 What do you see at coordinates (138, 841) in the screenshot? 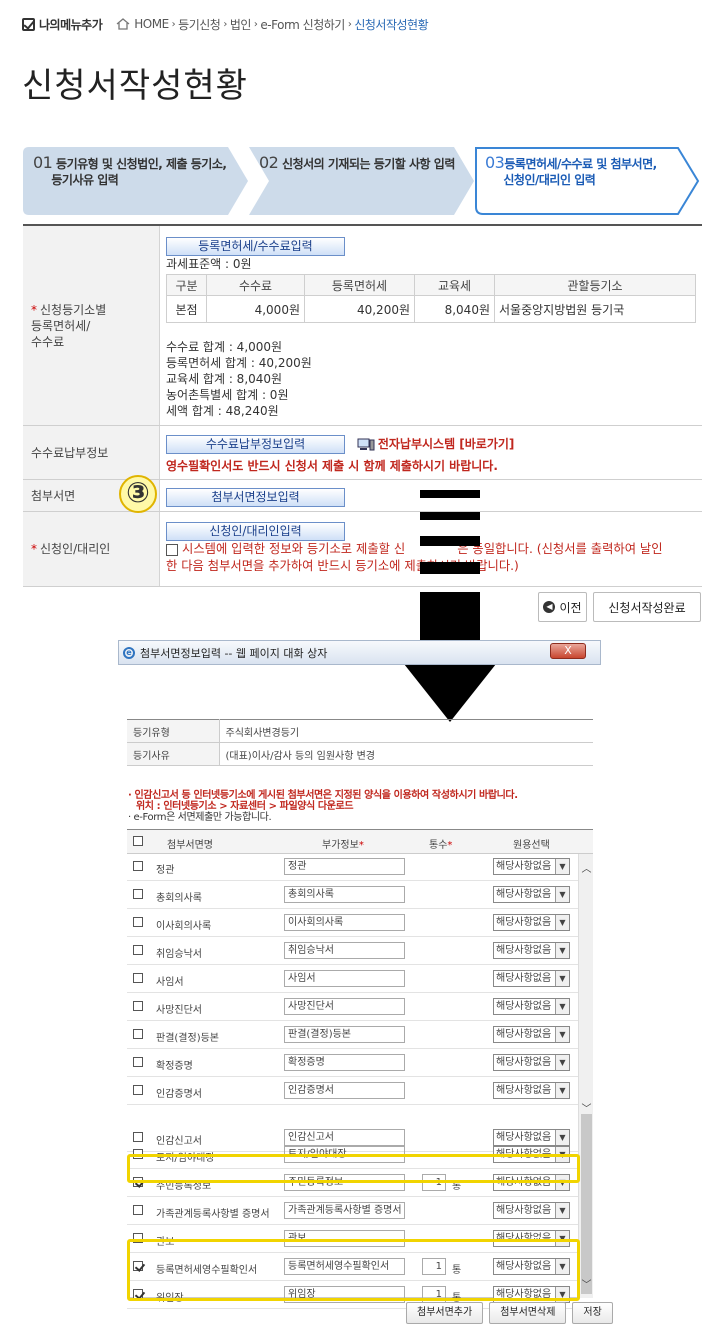
I see `select-all-checkbox` at bounding box center [138, 841].